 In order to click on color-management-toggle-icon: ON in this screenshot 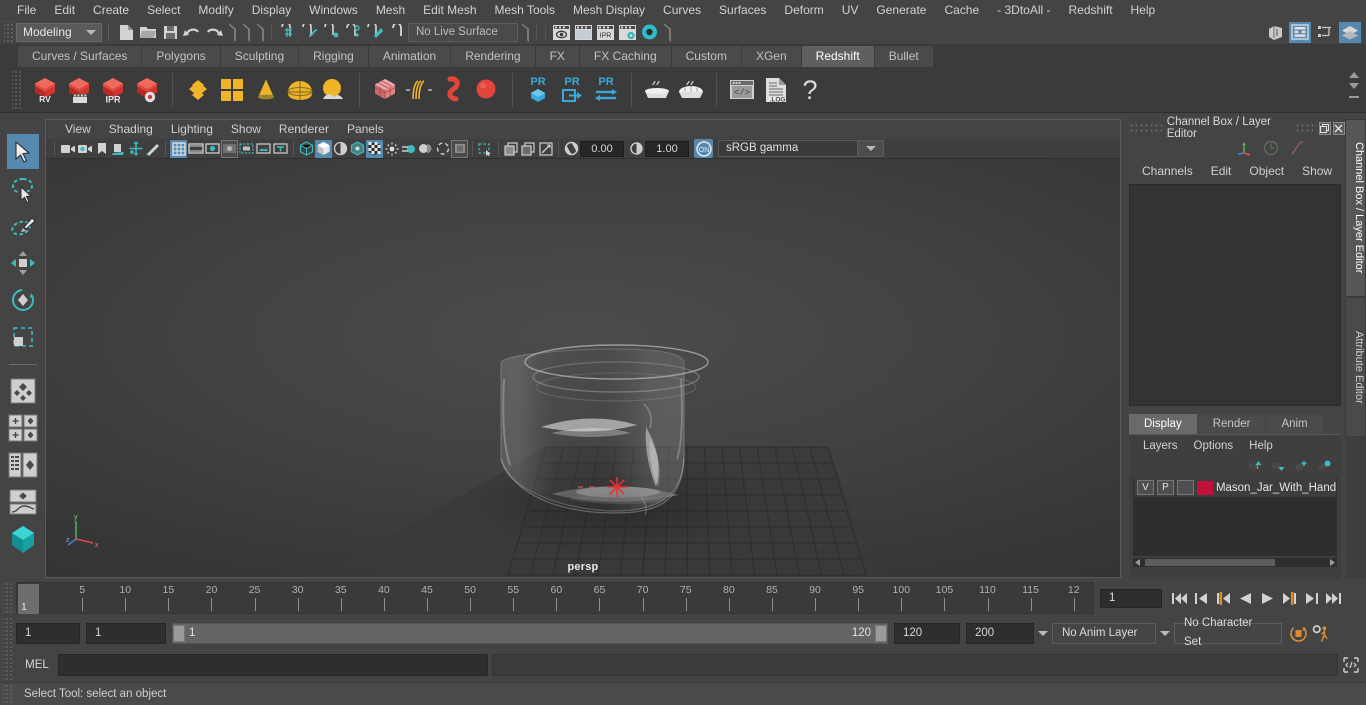, I will do `click(703, 148)`.